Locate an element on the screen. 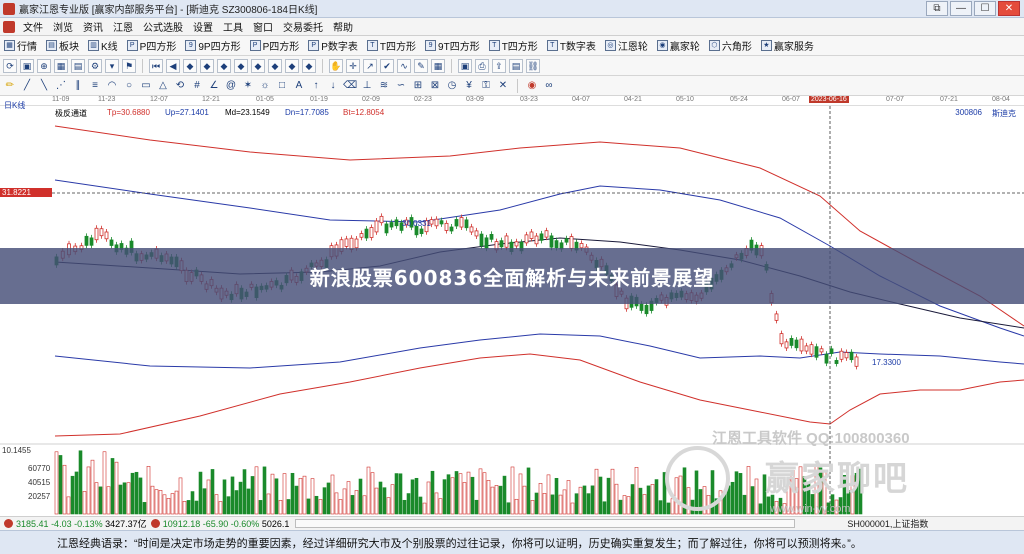 Image resolution: width=1024 pixels, height=554 pixels. cycle-icon: ⟲ is located at coordinates (180, 86).